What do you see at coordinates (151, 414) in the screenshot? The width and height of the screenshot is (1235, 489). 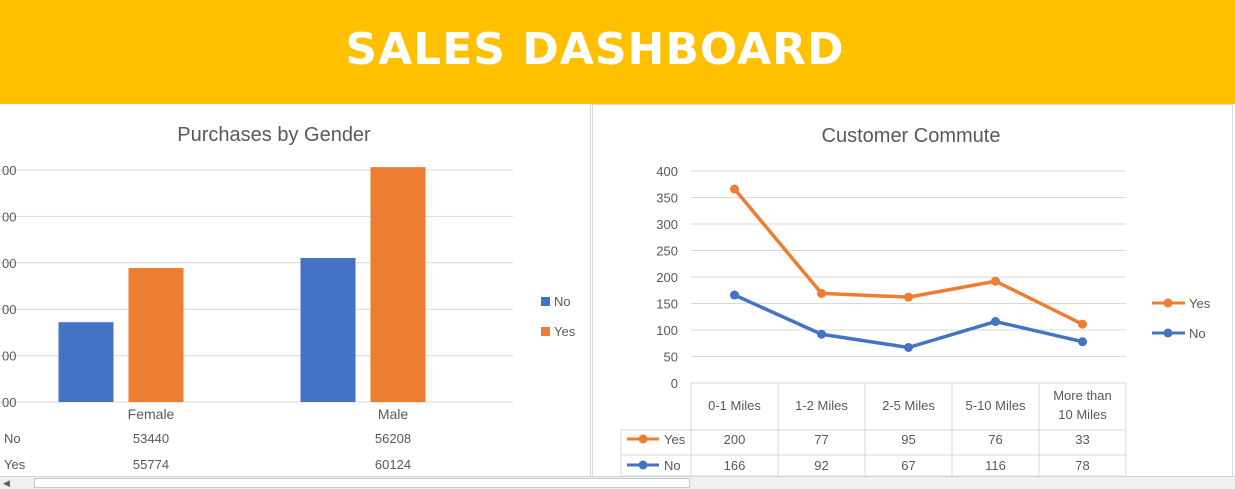 I see `x-tick-label: Female` at bounding box center [151, 414].